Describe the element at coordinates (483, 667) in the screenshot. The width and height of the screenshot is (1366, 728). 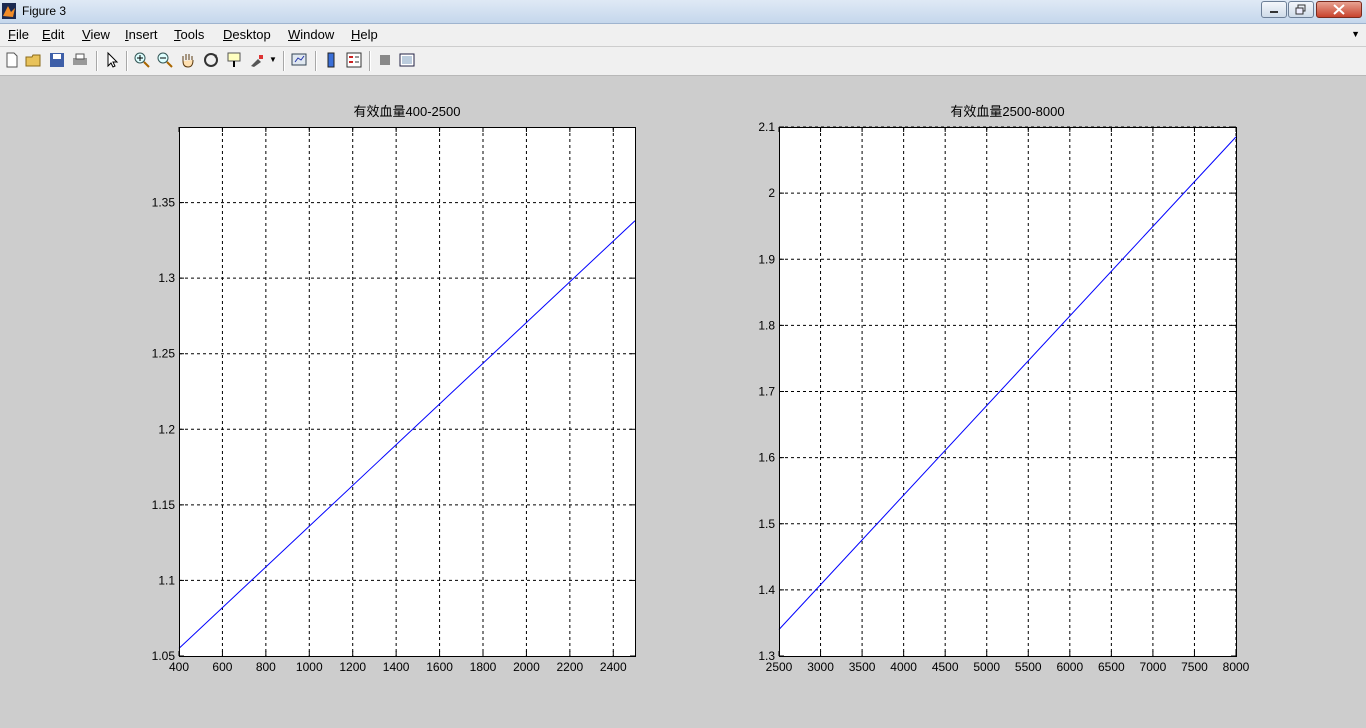
I see `x-tick-label: 1800` at that location.